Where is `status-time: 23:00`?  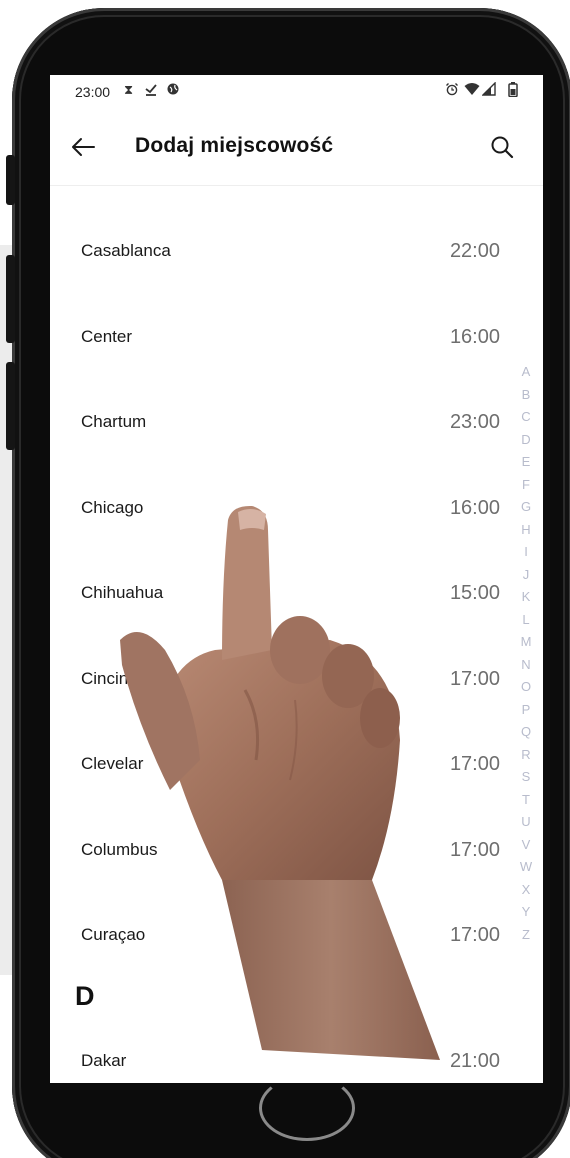 status-time: 23:00 is located at coordinates (93, 92).